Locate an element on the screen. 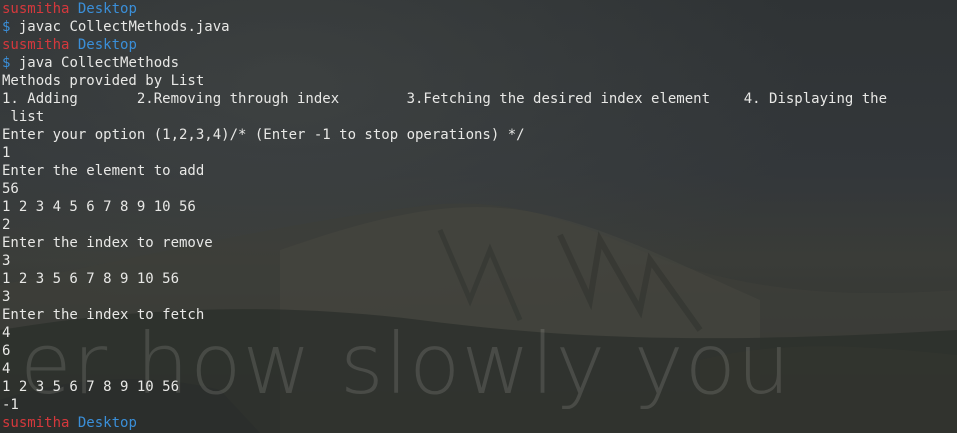 This screenshot has width=957, height=433. output-line: Enter the element to add is located at coordinates (103, 171).